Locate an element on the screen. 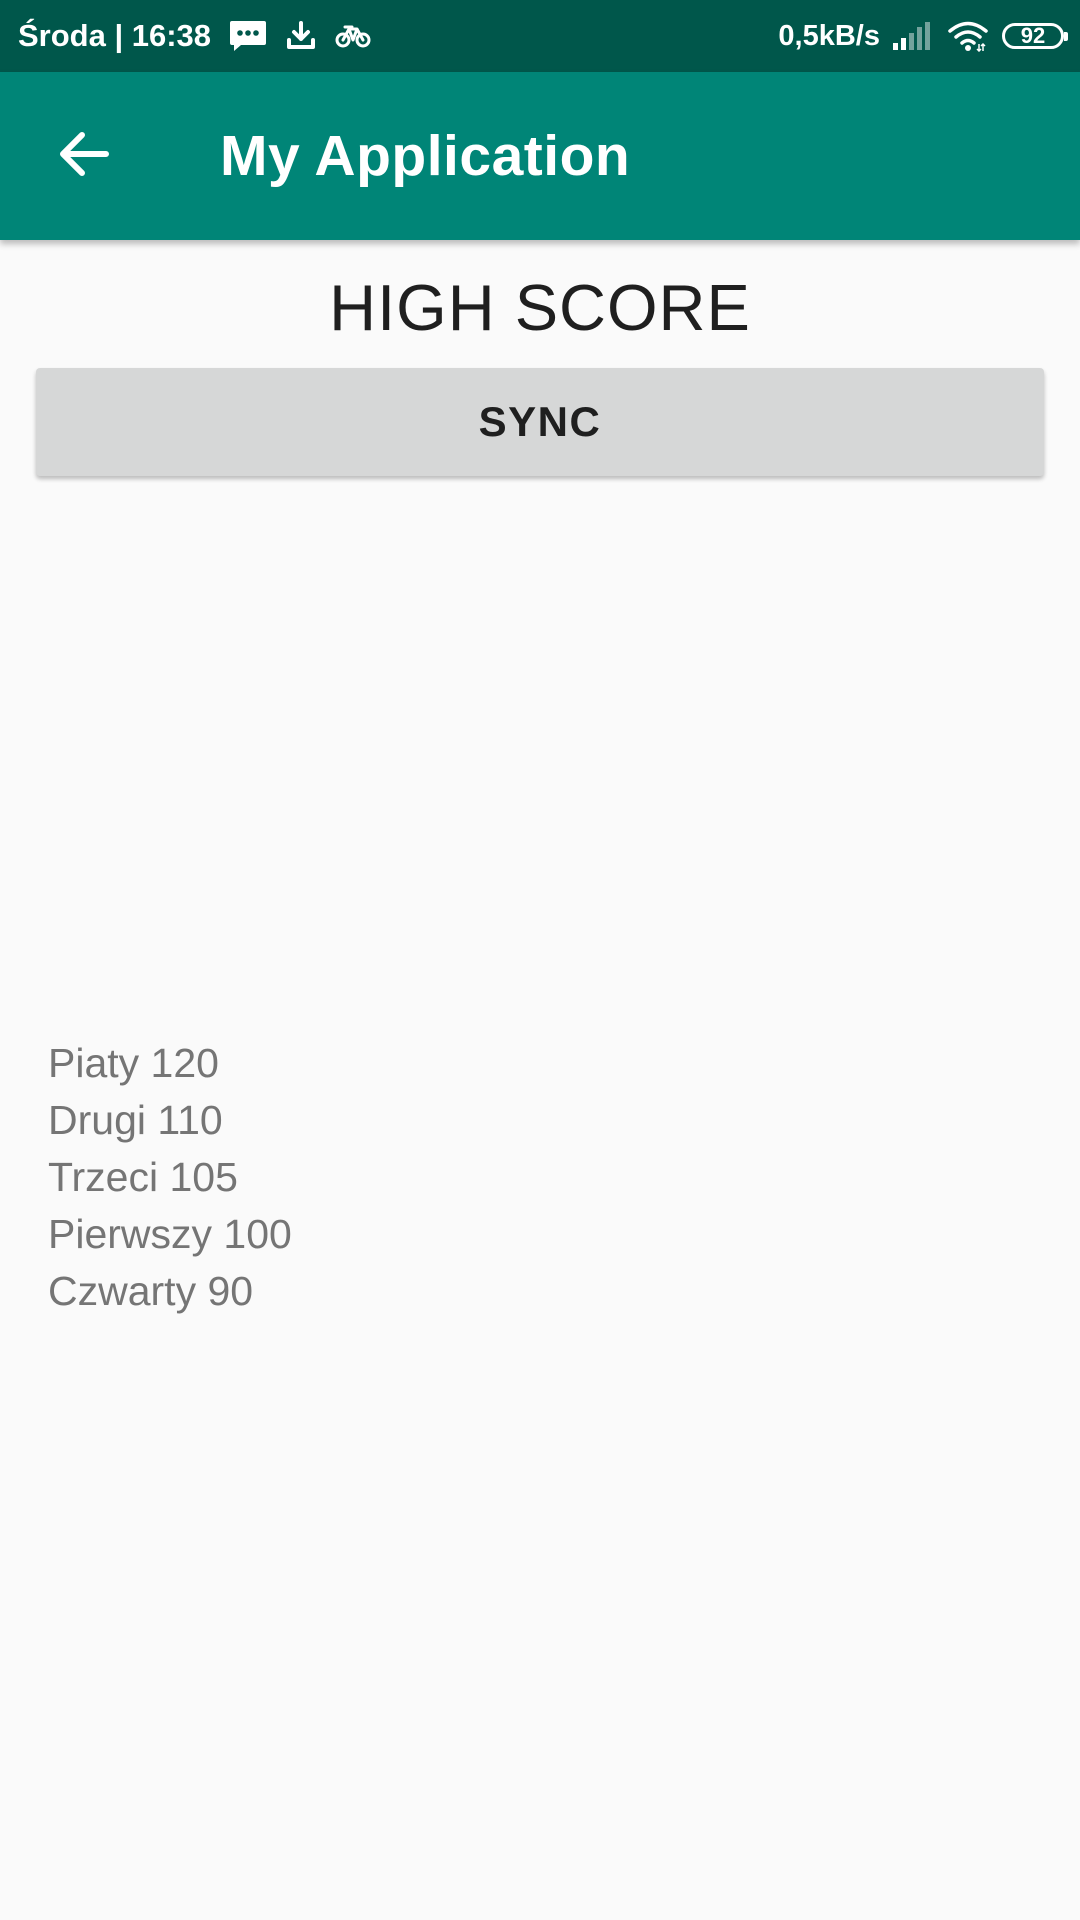 The width and height of the screenshot is (1080, 1920). score-item: Drugi 110 is located at coordinates (135, 1120).